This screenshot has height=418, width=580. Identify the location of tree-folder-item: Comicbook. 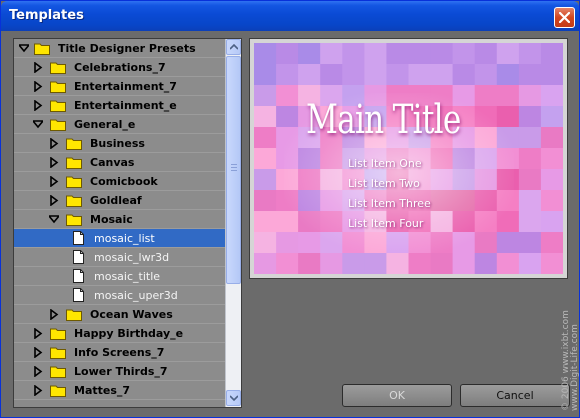
(120, 181).